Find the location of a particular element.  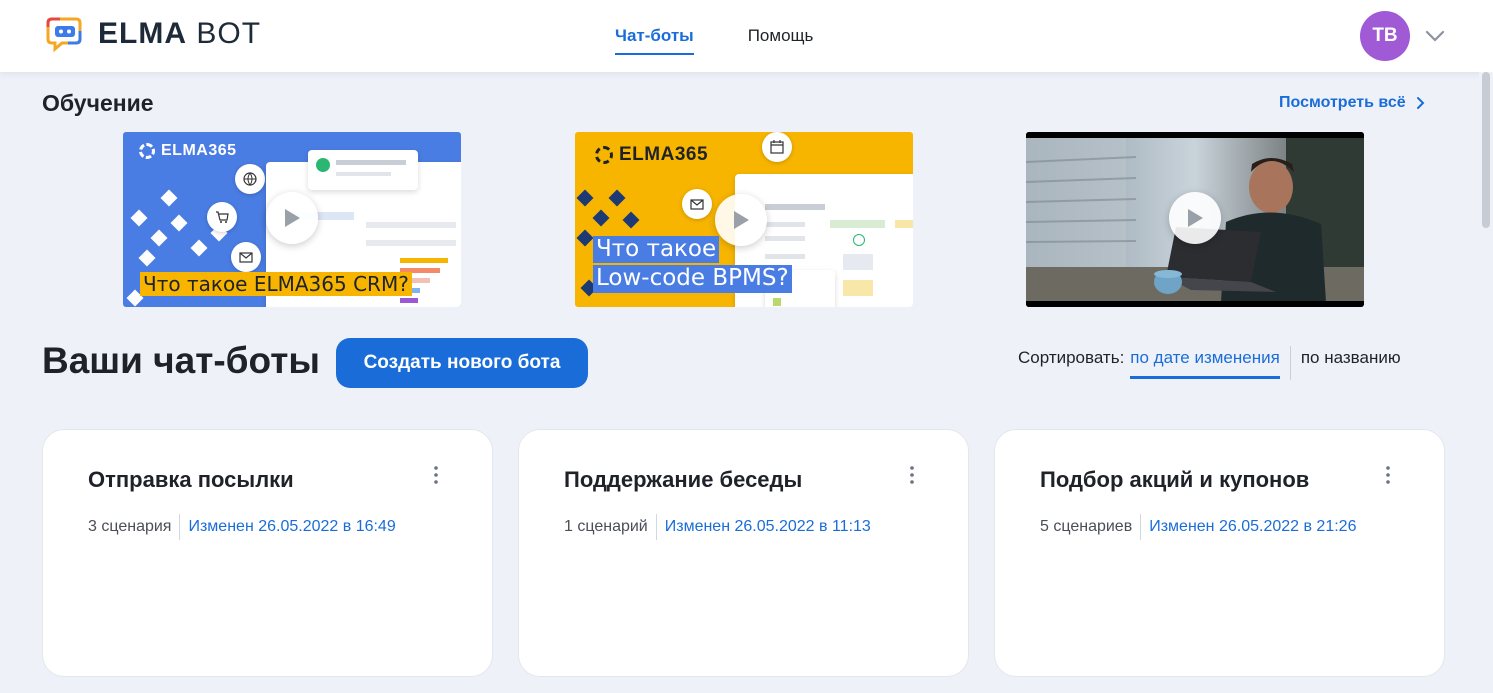

changed-date: Изменен 26.05.2022 в 11:13 is located at coordinates (767, 526).